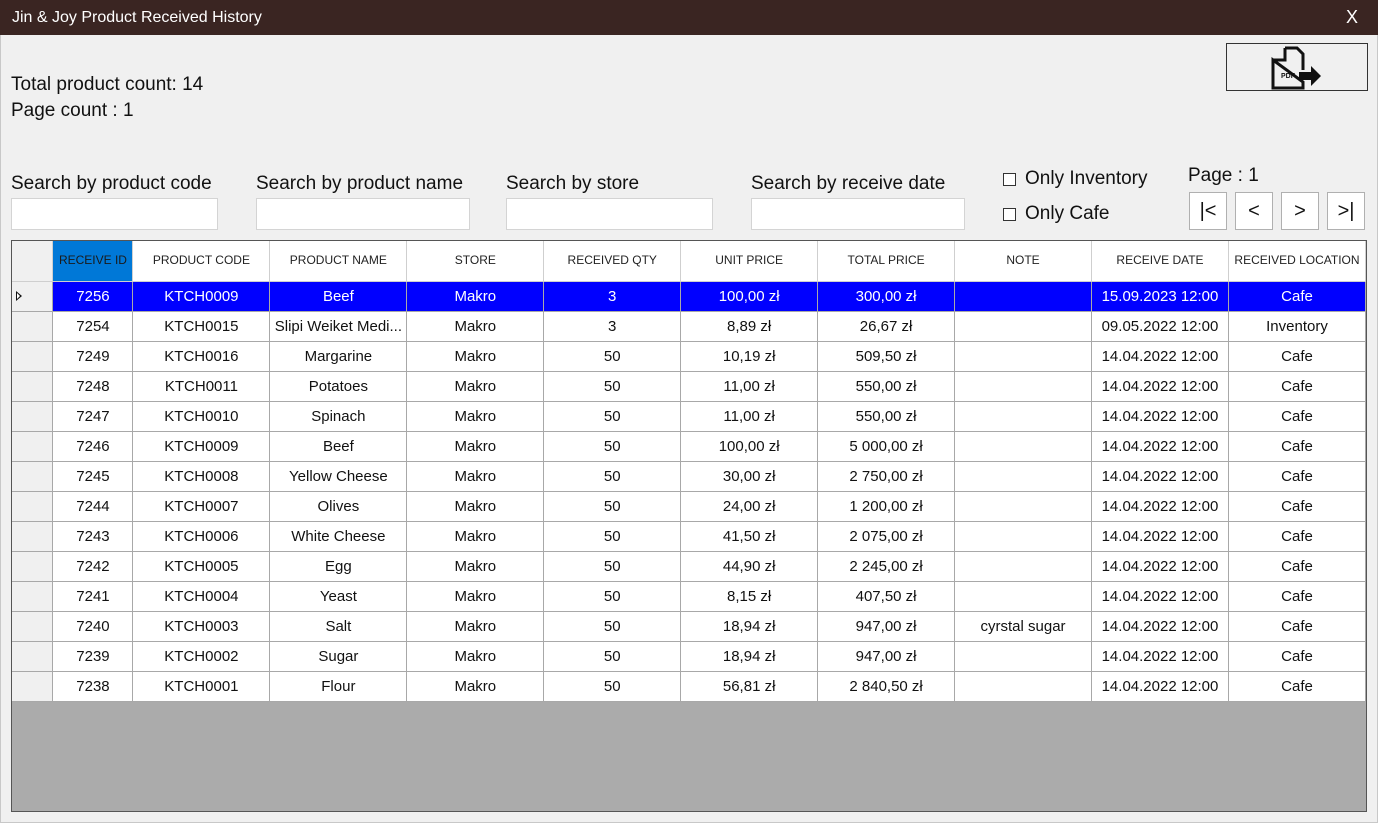  I want to click on cell-receive-id: 7240, so click(93, 626).